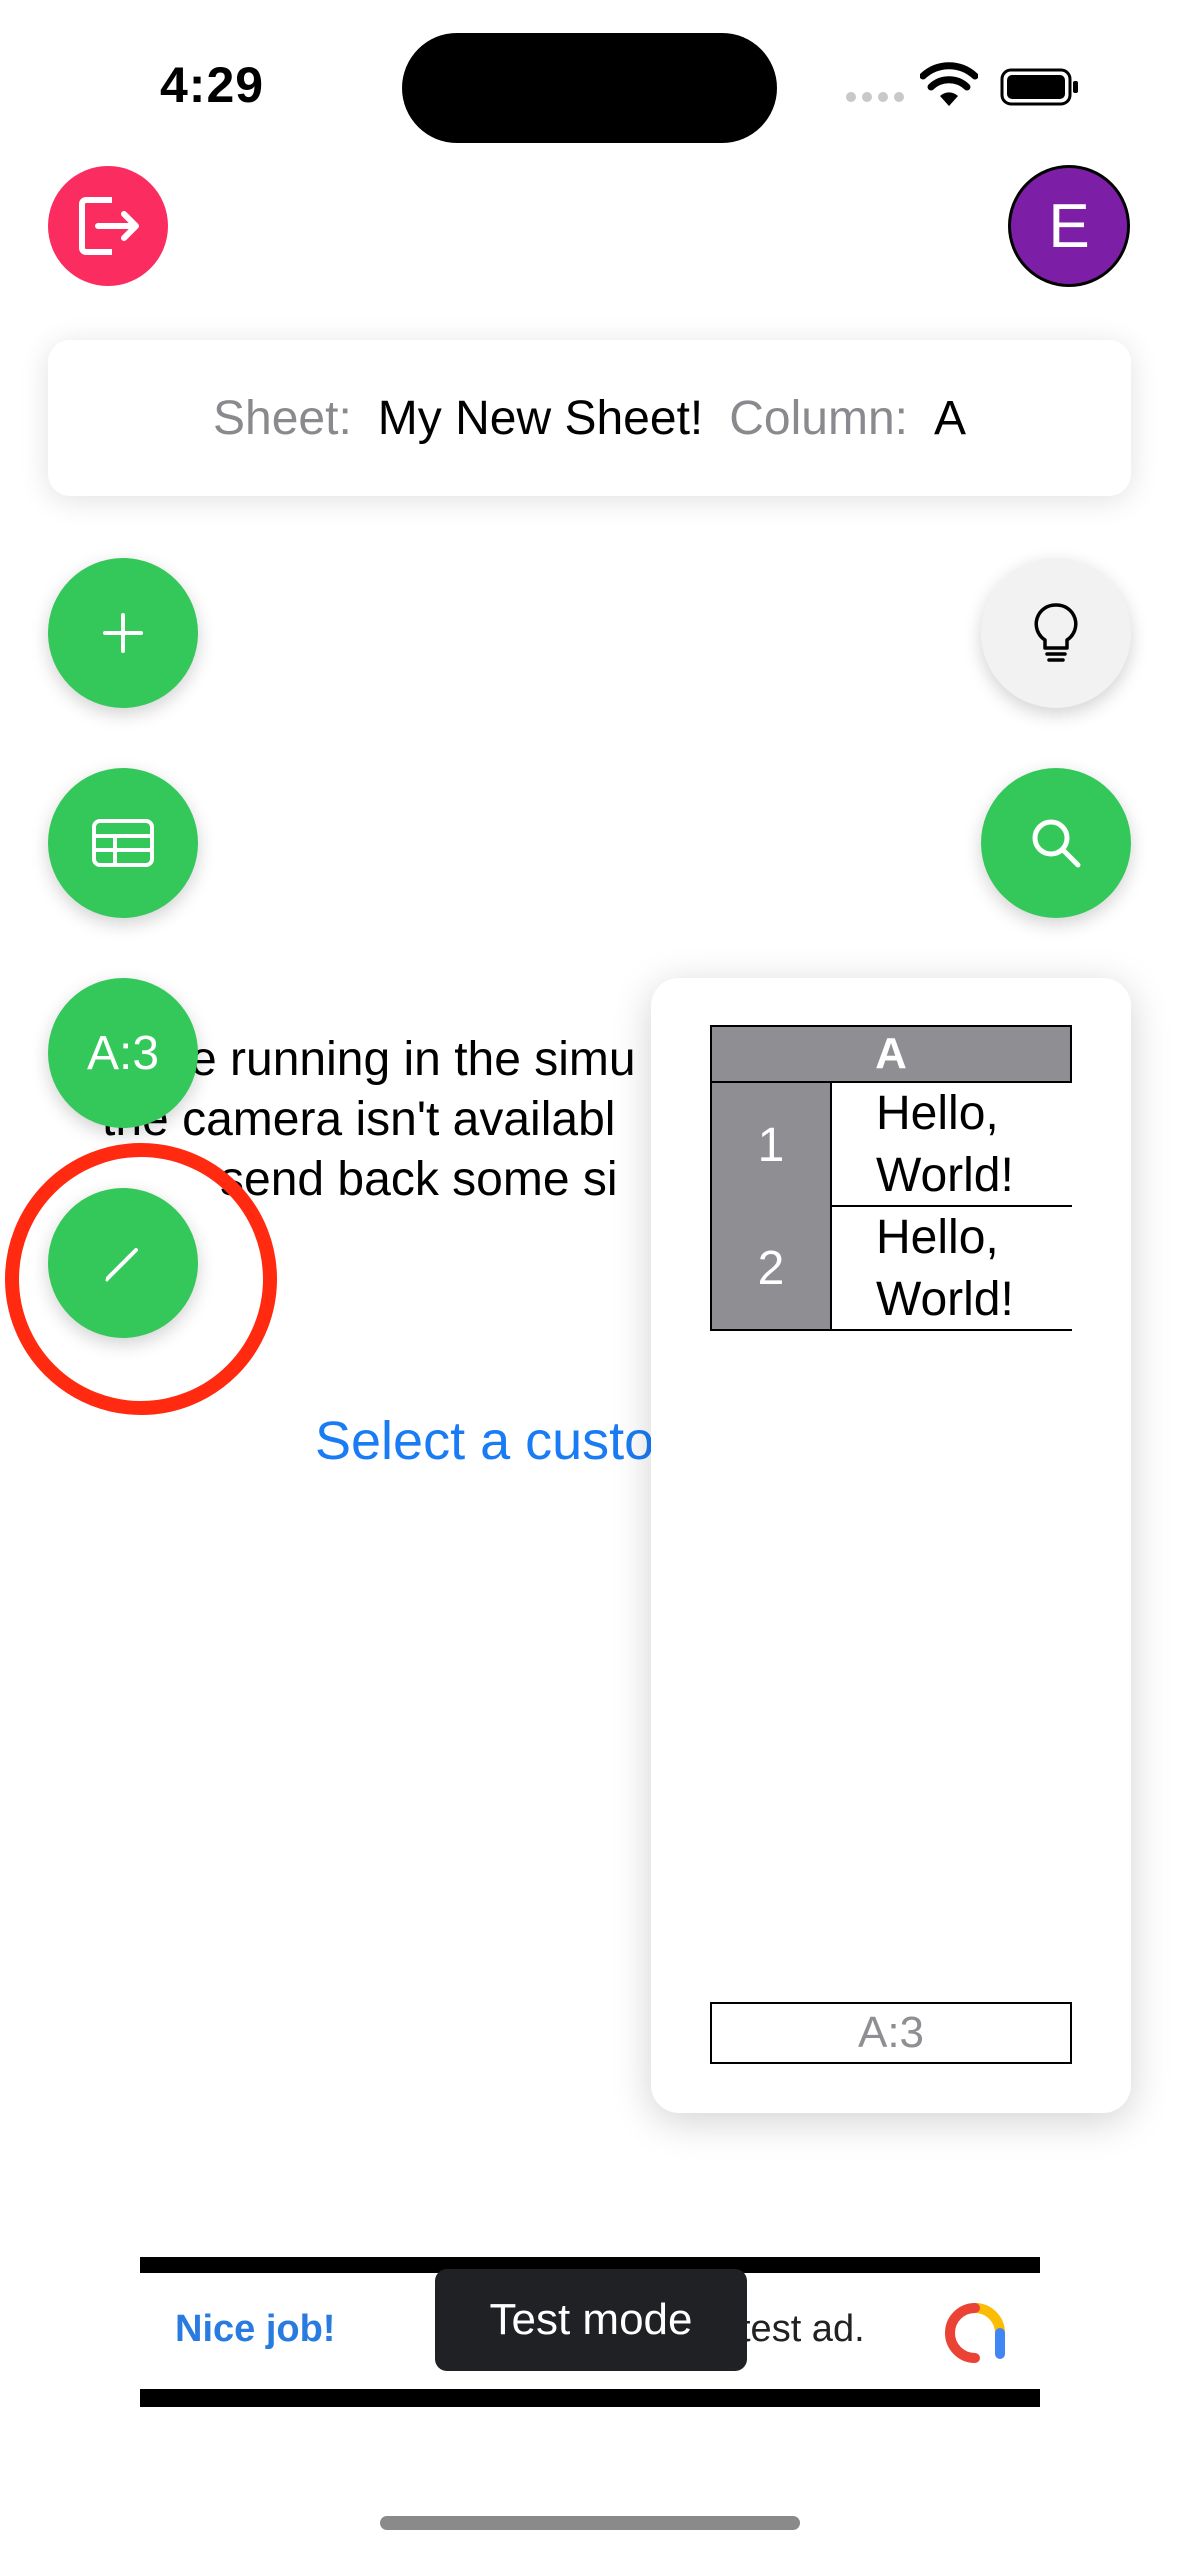  I want to click on column-label: Column:, so click(818, 418).